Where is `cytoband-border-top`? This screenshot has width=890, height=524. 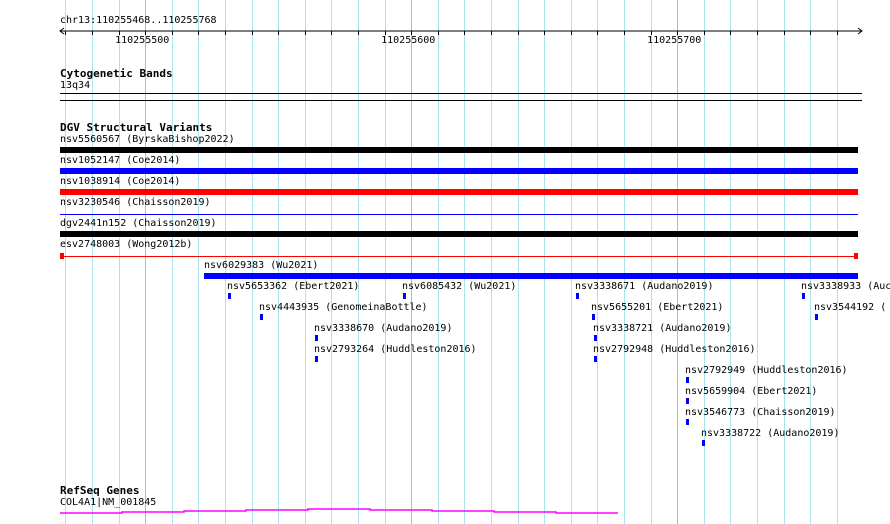 cytoband-border-top is located at coordinates (461, 93).